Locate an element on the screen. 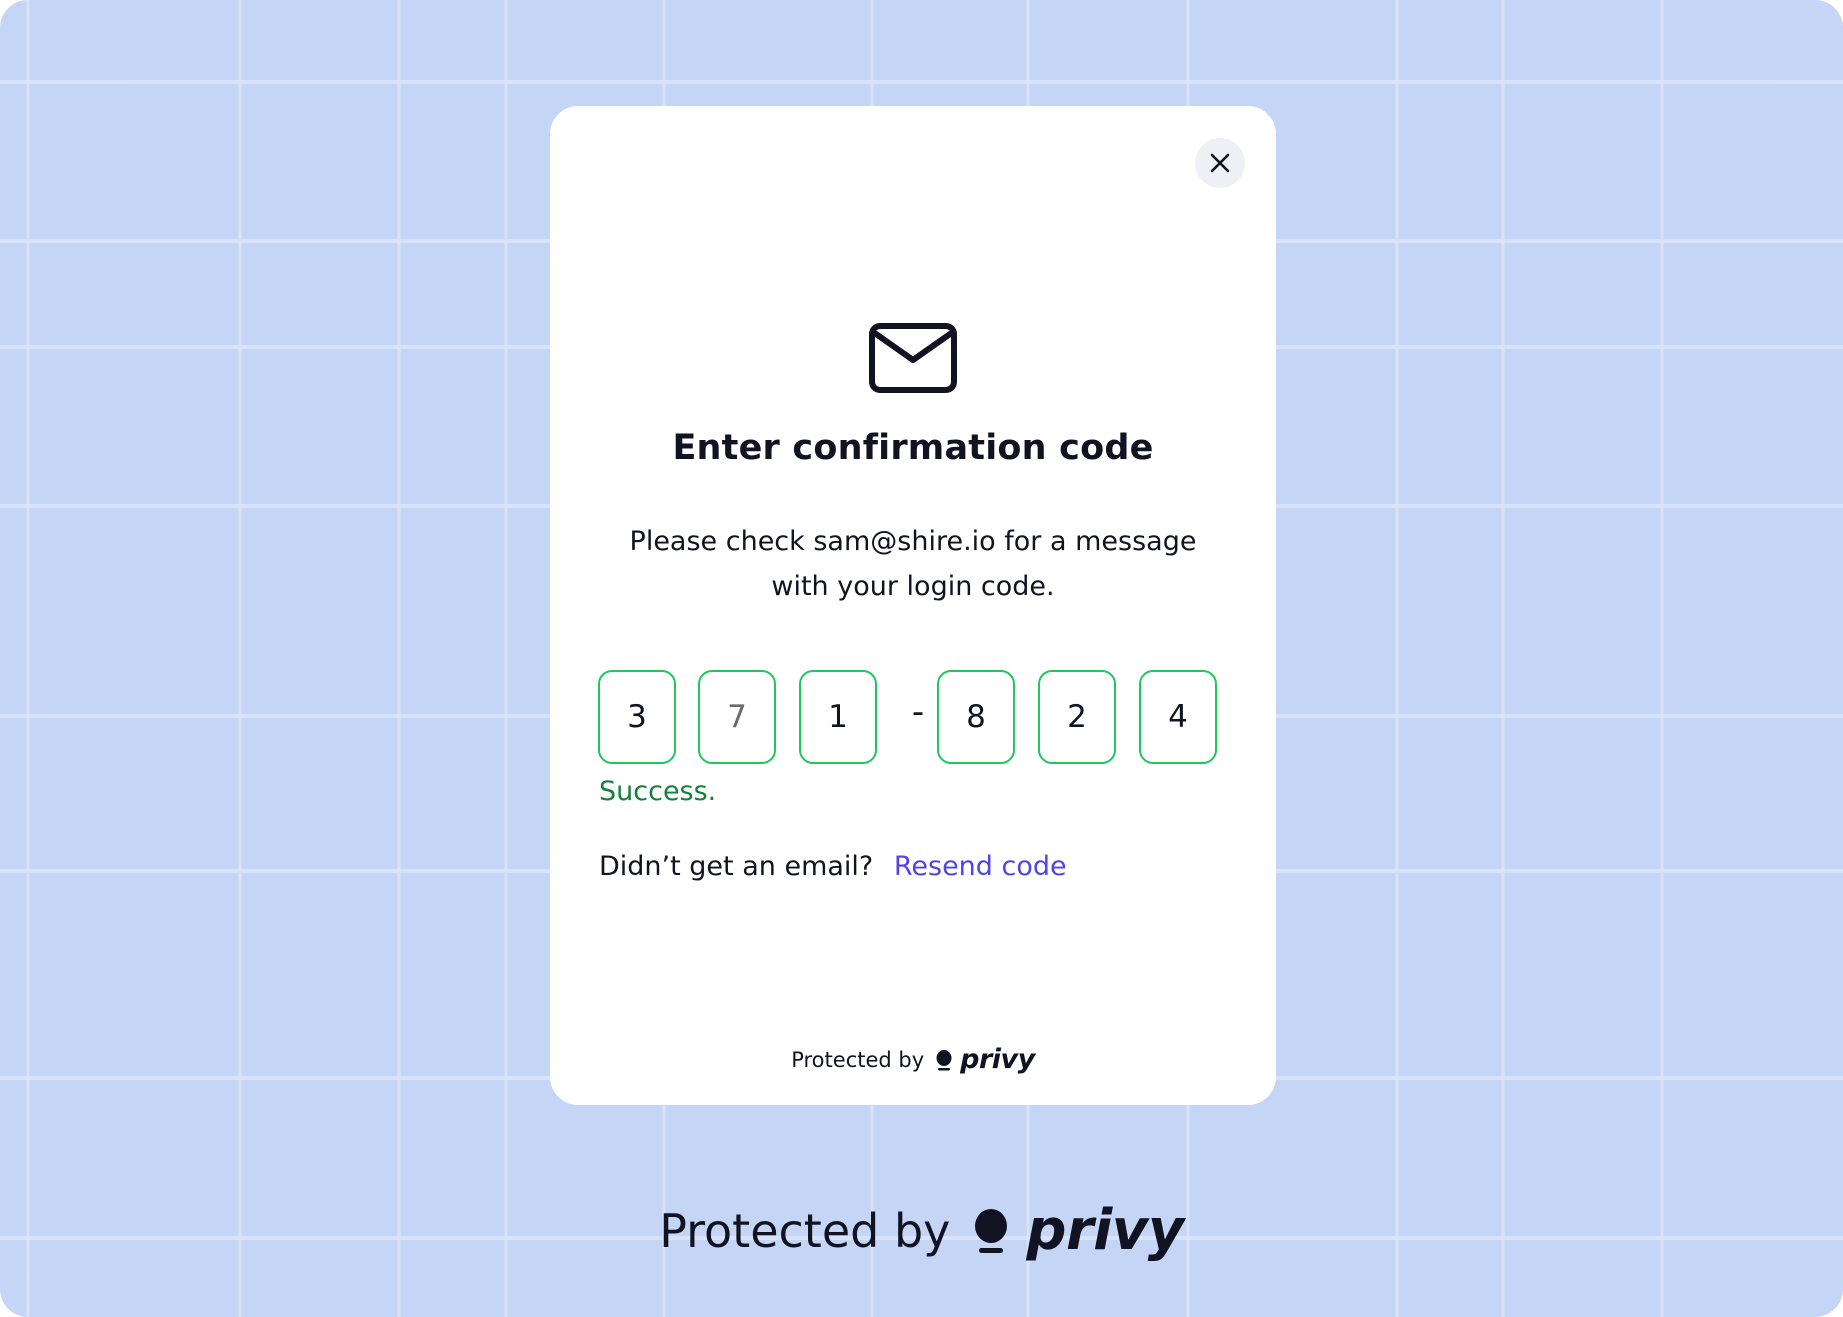 The image size is (1843, 1317). code-digit-input: 7 is located at coordinates (737, 717).